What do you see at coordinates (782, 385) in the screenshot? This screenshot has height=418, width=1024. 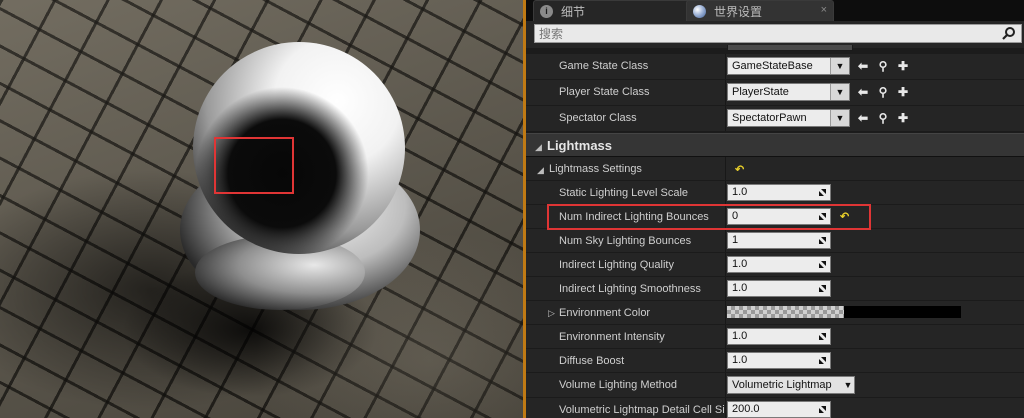 I see `dropdown-value: Volumetric Lightmap` at bounding box center [782, 385].